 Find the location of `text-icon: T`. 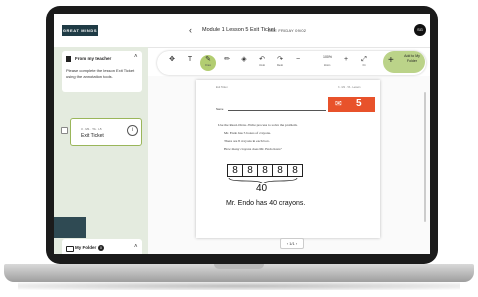

text-icon: T is located at coordinates (190, 59).